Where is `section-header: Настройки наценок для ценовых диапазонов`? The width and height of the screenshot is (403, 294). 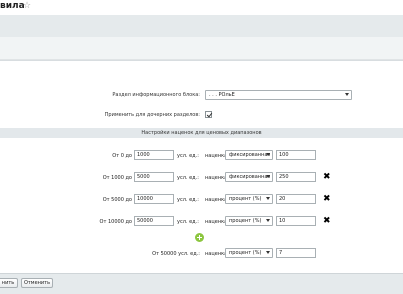
section-header: Настройки наценок для ценовых диапазонов is located at coordinates (201, 133).